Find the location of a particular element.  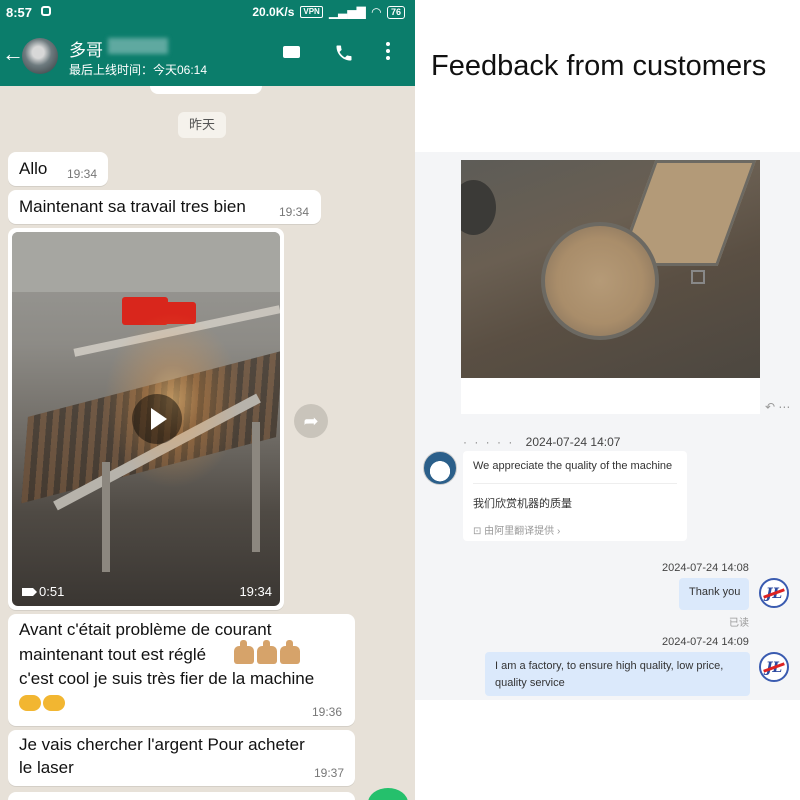

previous-message-edge is located at coordinates (206, 90).